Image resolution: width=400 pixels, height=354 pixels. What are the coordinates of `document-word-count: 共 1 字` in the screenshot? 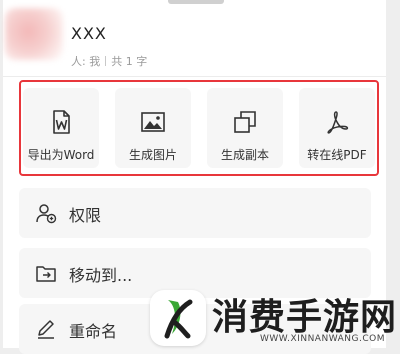 It's located at (129, 61).